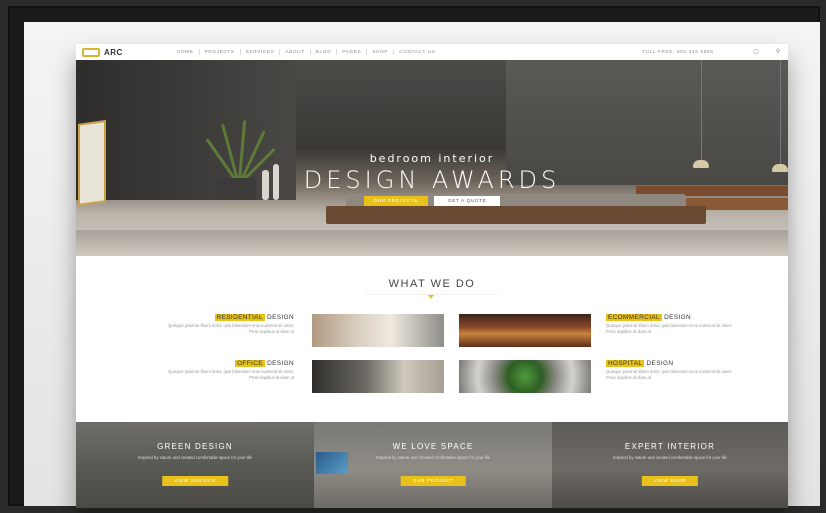 The width and height of the screenshot is (826, 513). I want to click on get-a-quote-button: GET A QUOTE, so click(467, 201).